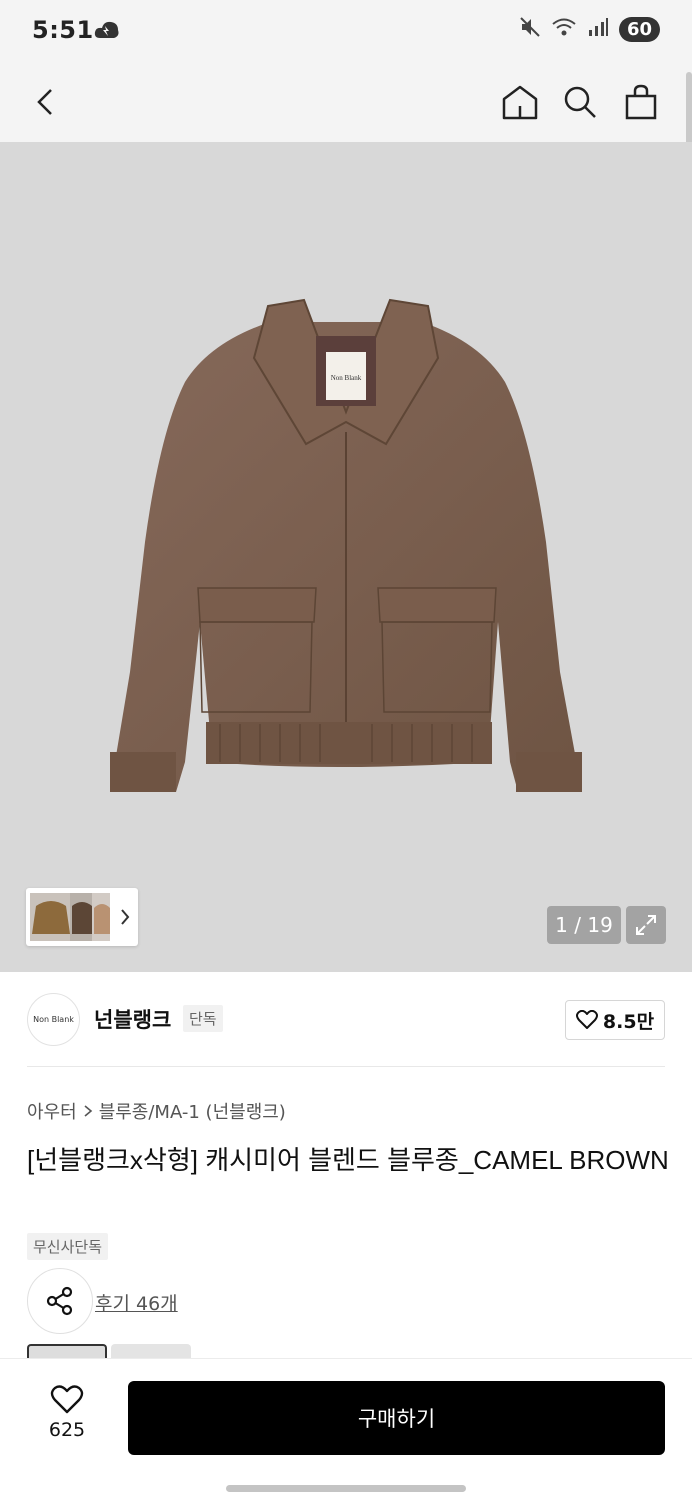  What do you see at coordinates (396, 1418) in the screenshot?
I see `buy-button: 구매하기` at bounding box center [396, 1418].